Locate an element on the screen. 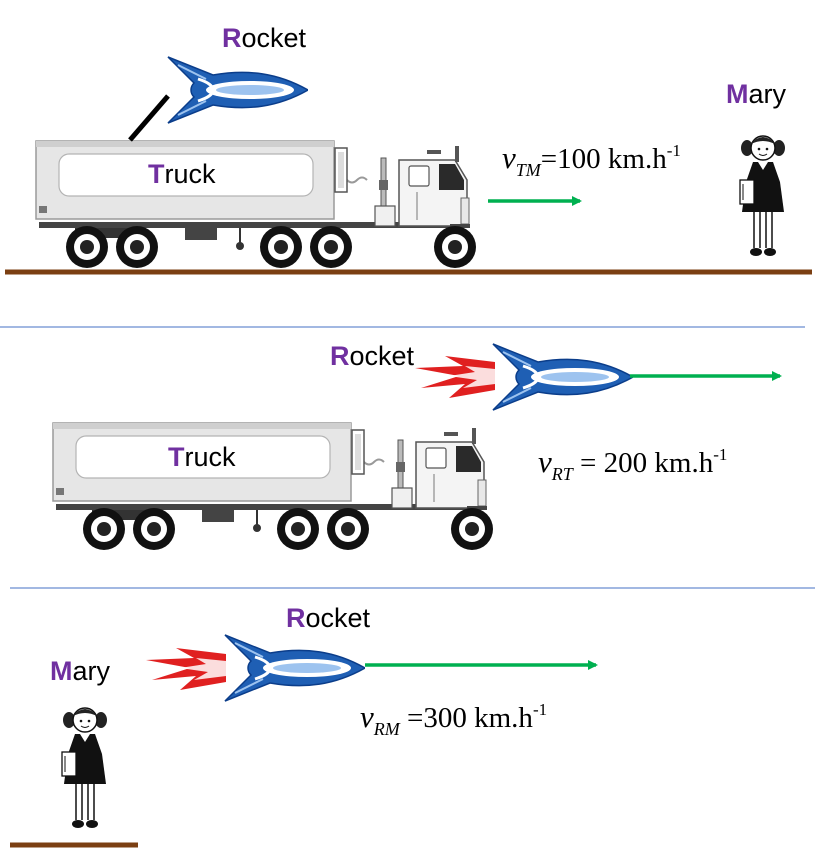  velocity-equation: vRM =300 km.h-1 is located at coordinates (453, 719).